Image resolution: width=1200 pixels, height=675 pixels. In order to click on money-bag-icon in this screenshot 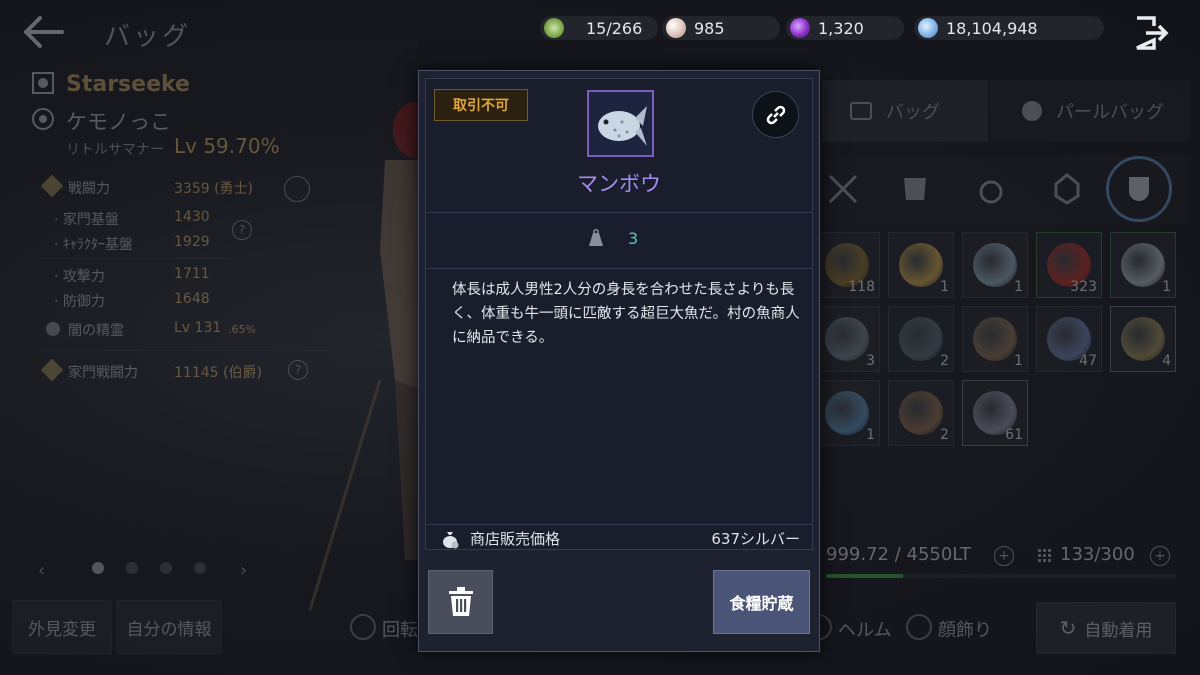, I will do `click(451, 539)`.